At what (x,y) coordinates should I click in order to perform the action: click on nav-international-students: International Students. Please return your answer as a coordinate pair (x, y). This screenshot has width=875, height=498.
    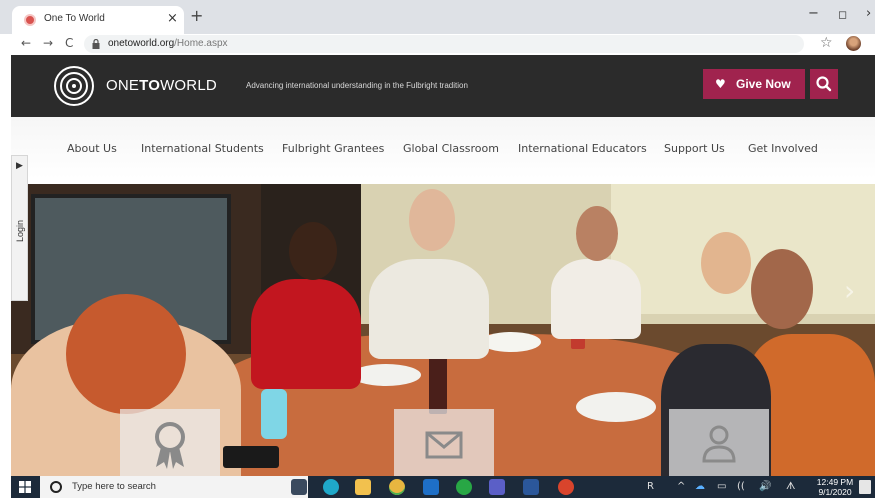
    Looking at the image, I should click on (202, 148).